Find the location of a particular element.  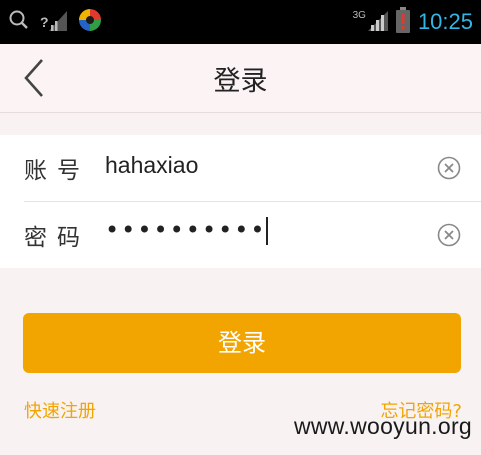

search-icon is located at coordinates (19, 22).